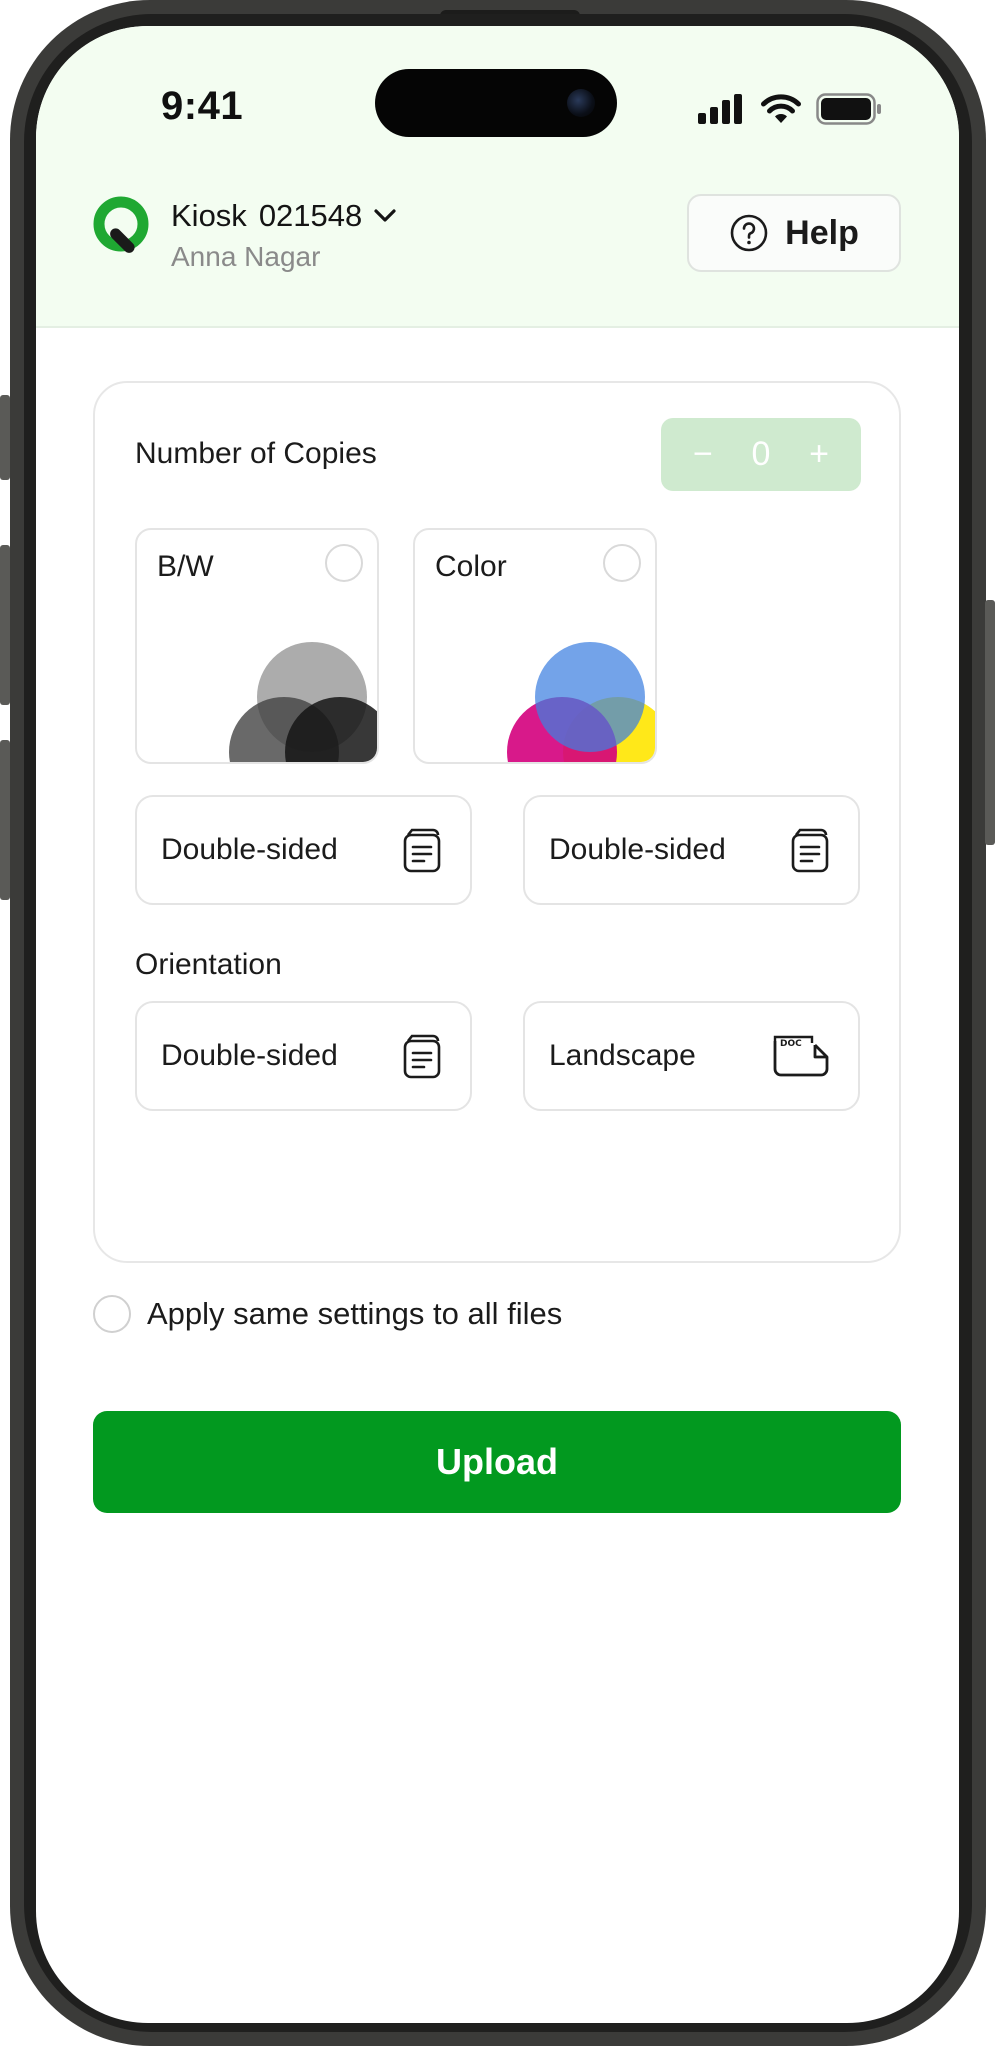 The height and width of the screenshot is (2048, 995). Describe the element at coordinates (208, 964) in the screenshot. I see `orientation-label: Orientation` at that location.